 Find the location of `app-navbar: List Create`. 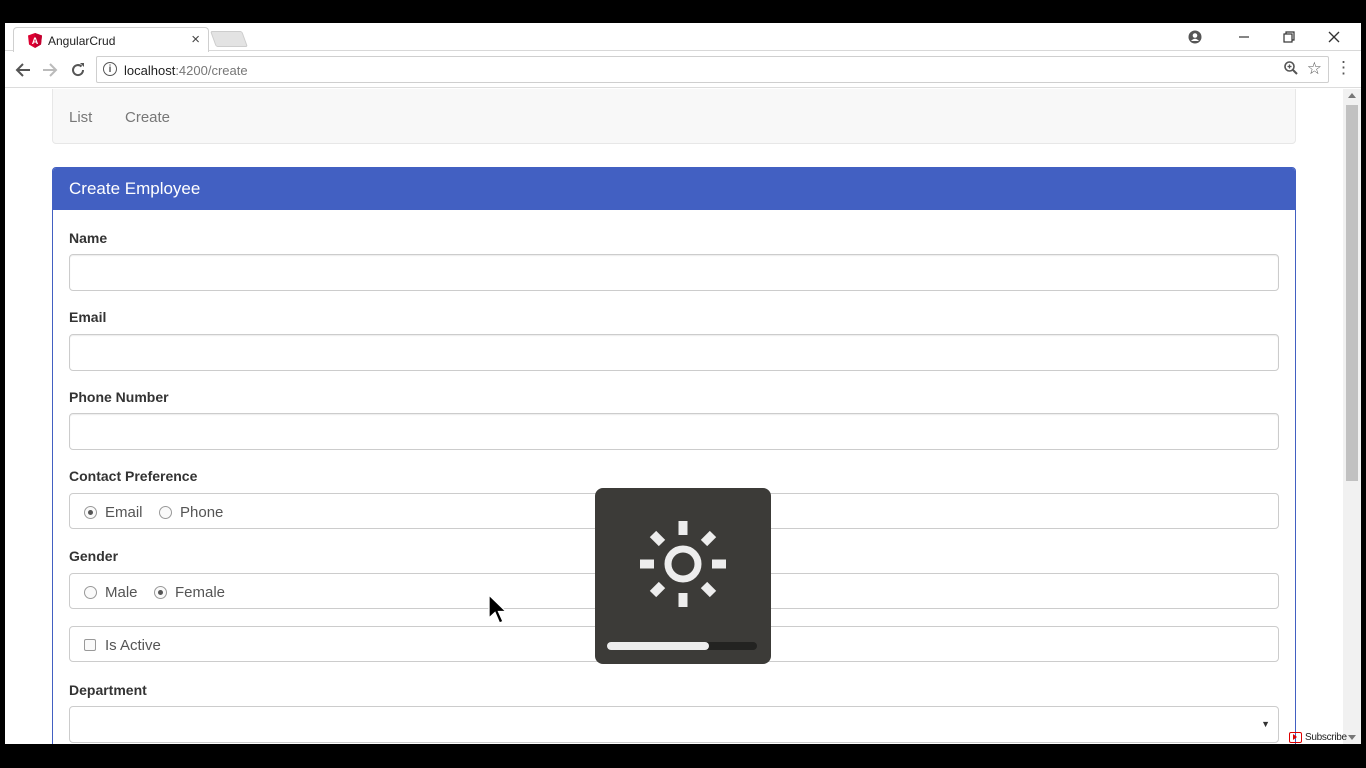

app-navbar: List Create is located at coordinates (674, 116).